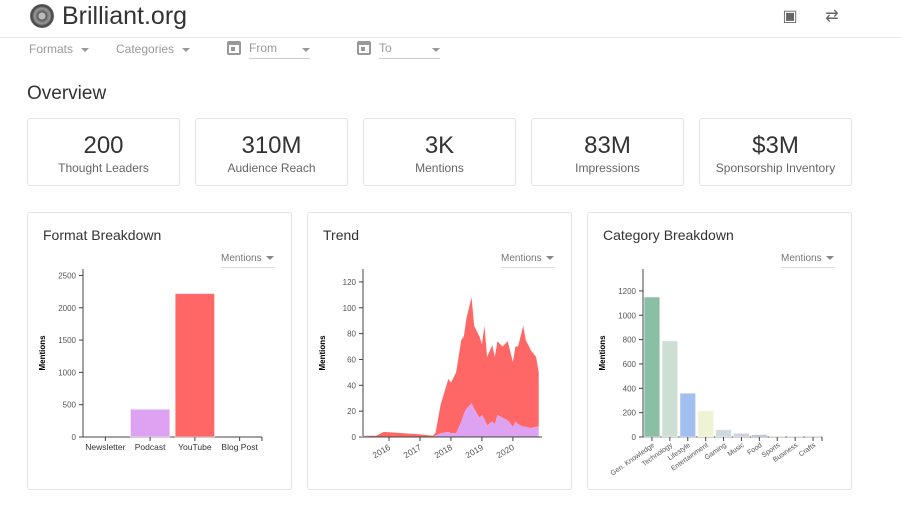  I want to click on stat-card: 3K Mentions, so click(439, 152).